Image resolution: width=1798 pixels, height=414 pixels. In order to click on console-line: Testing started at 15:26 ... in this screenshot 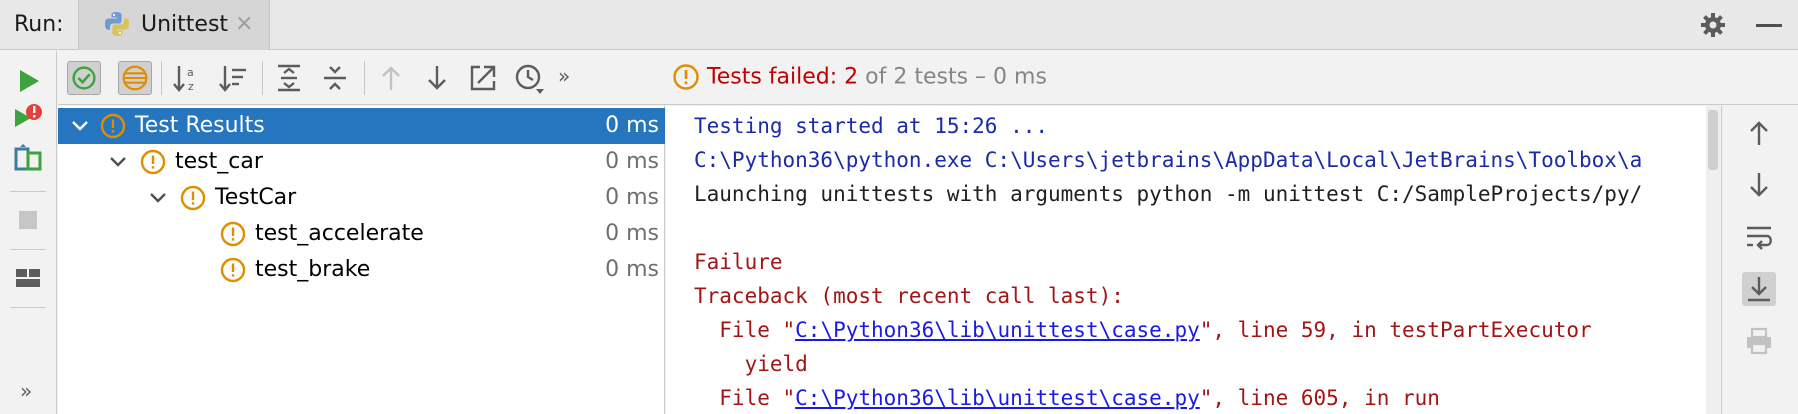, I will do `click(871, 126)`.